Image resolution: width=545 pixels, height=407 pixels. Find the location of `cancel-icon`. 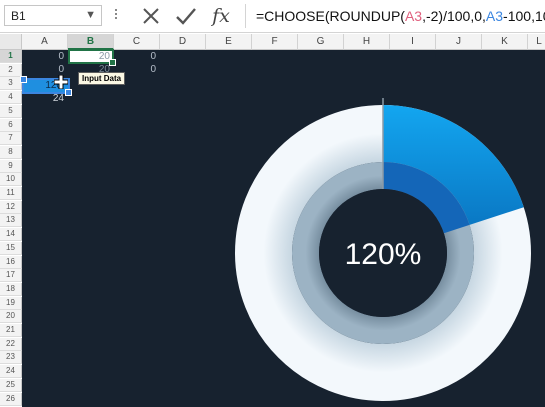

cancel-icon is located at coordinates (151, 16).